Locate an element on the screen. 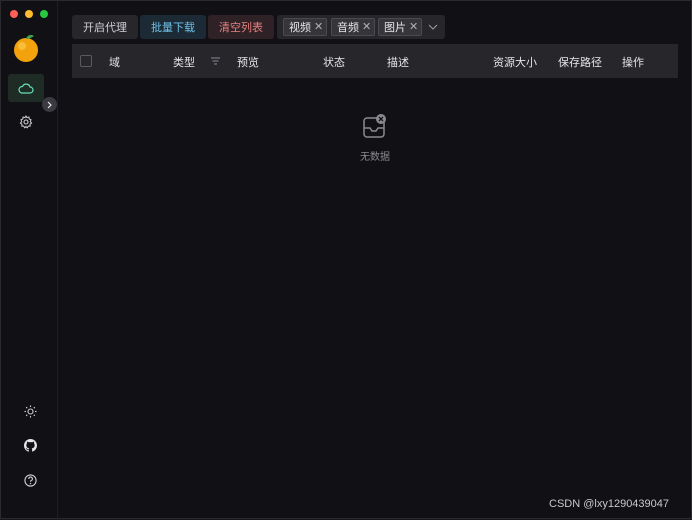 The width and height of the screenshot is (692, 520). empty-inbox-icon is located at coordinates (374, 126).